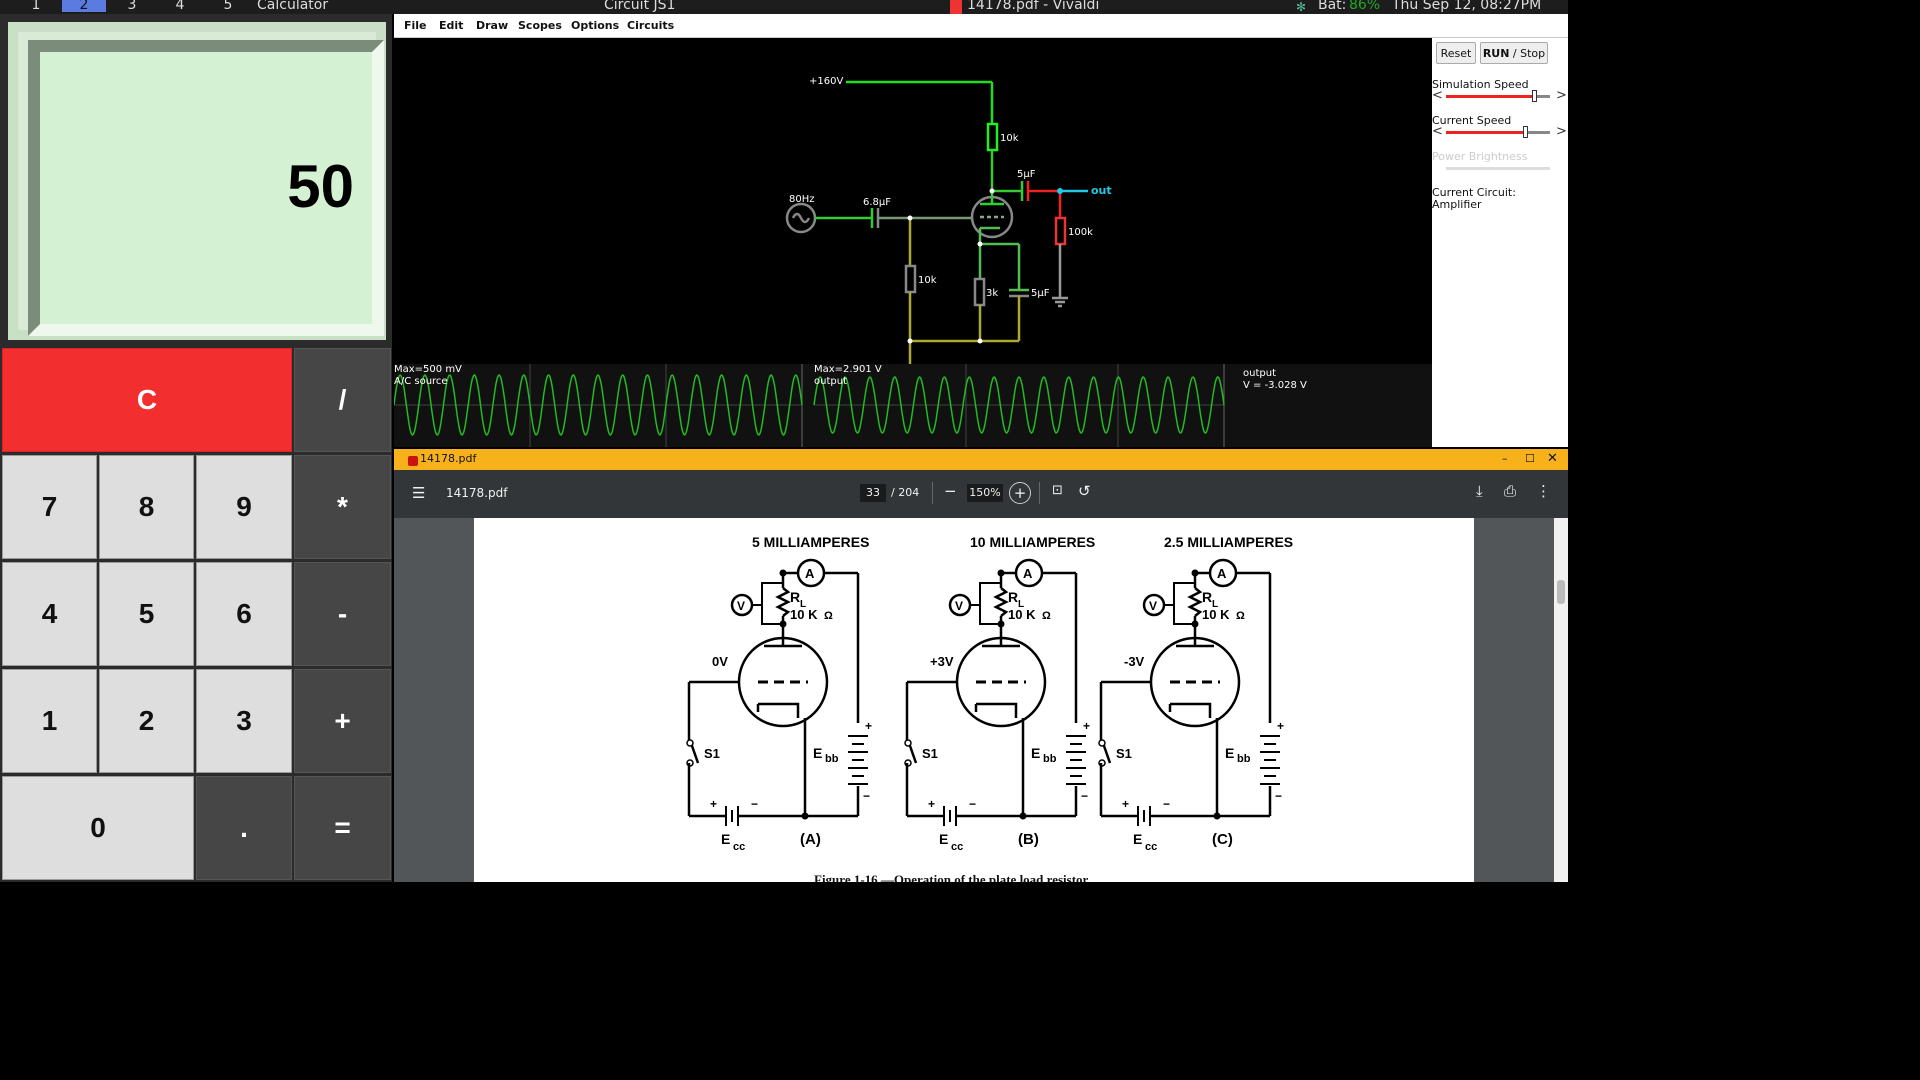 The width and height of the screenshot is (1920, 1080). Describe the element at coordinates (1033, 6) in the screenshot. I see `pdf-window-title: 14178.pdf - Vivaldi` at that location.